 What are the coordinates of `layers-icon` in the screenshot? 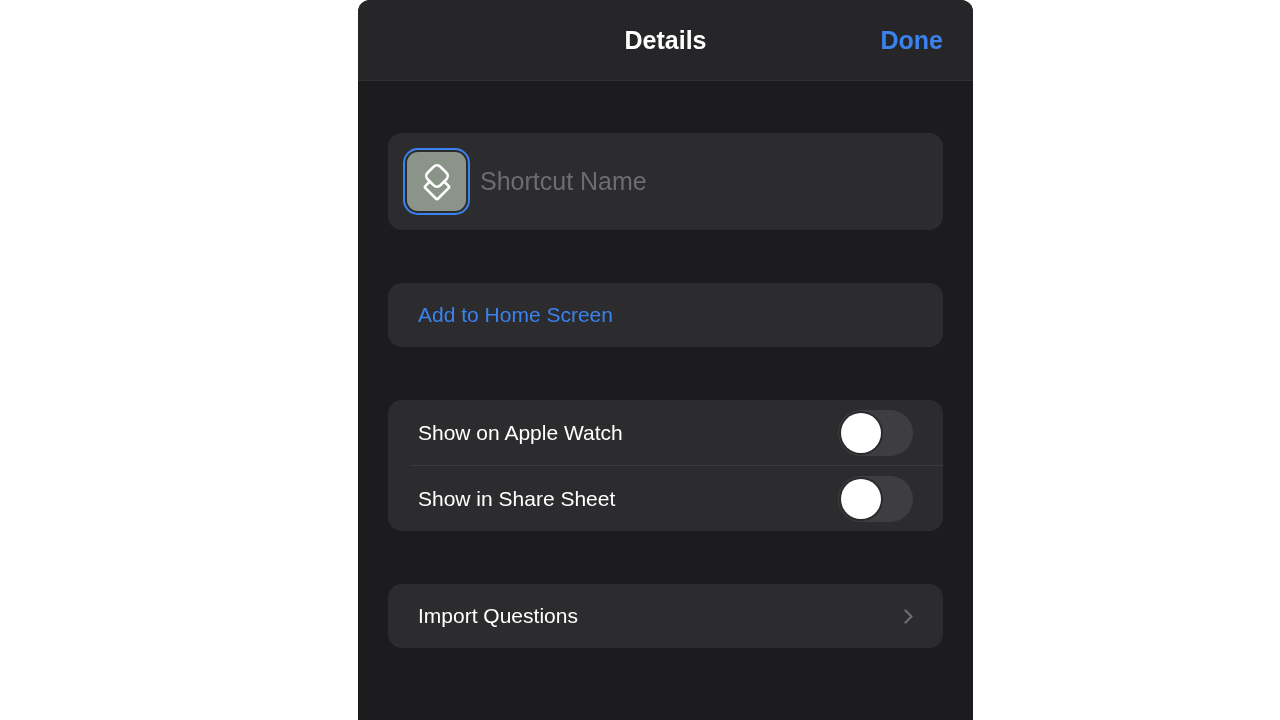 It's located at (436, 181).